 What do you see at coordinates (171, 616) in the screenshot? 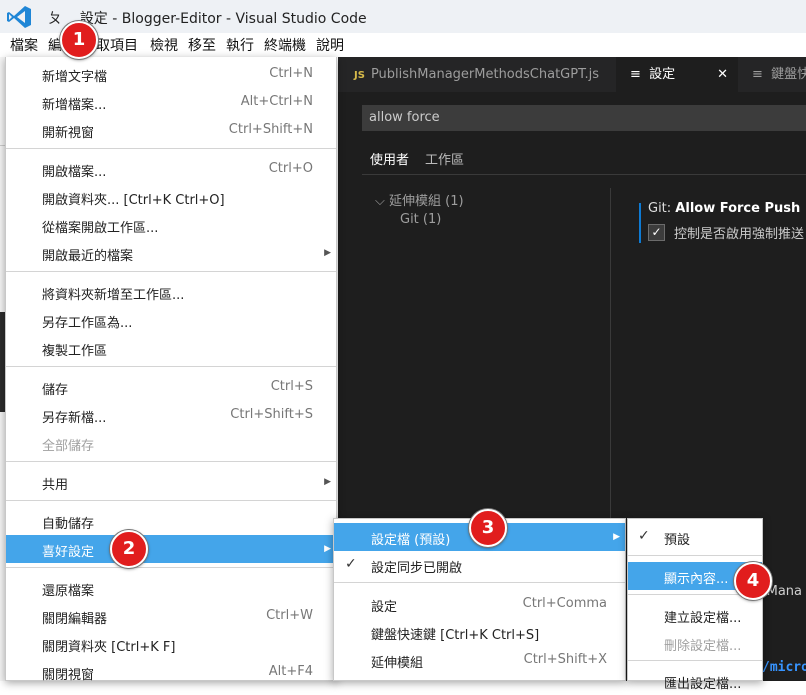
I see `menu-item-close-editor: 關閉編輯器 Ctrl+W` at bounding box center [171, 616].